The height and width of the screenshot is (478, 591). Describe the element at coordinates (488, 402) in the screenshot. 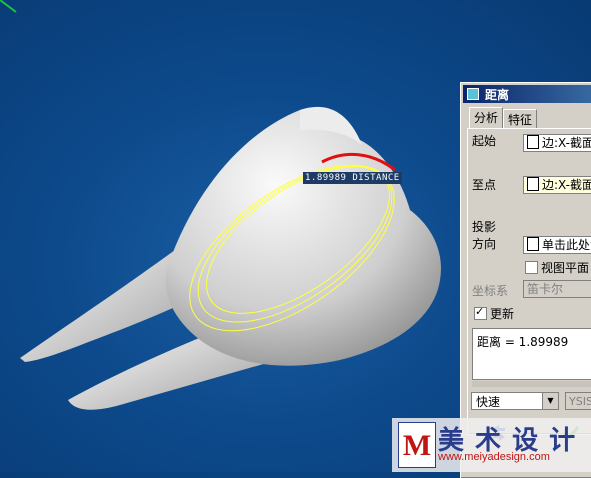

I see `mode-select-value: 快速` at that location.